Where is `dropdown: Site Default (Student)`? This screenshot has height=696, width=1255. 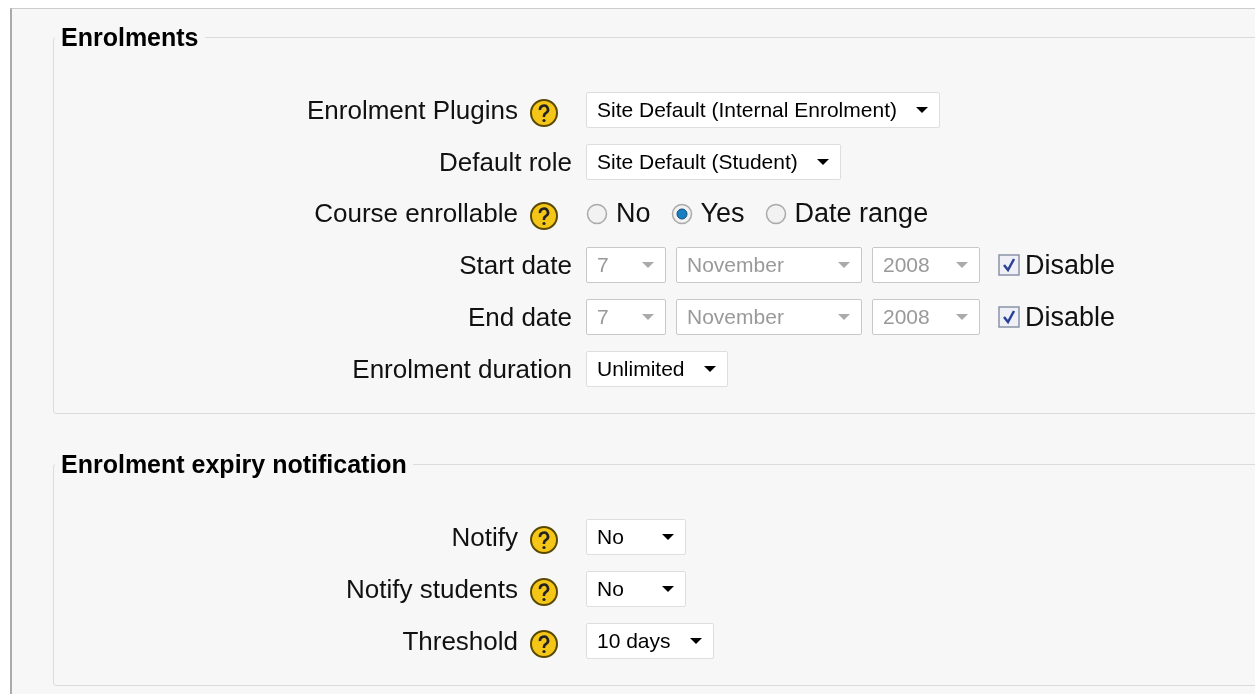
dropdown: Site Default (Student) is located at coordinates (713, 162).